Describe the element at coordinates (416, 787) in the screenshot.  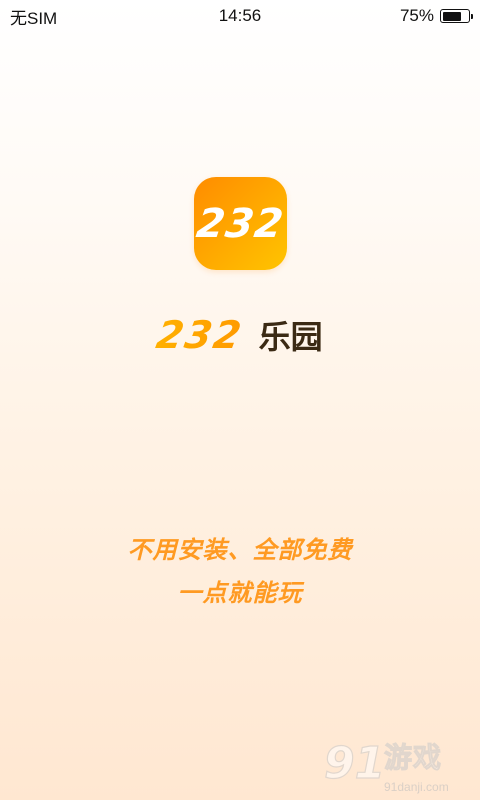
I see `watermark-domain: 91danji.com` at that location.